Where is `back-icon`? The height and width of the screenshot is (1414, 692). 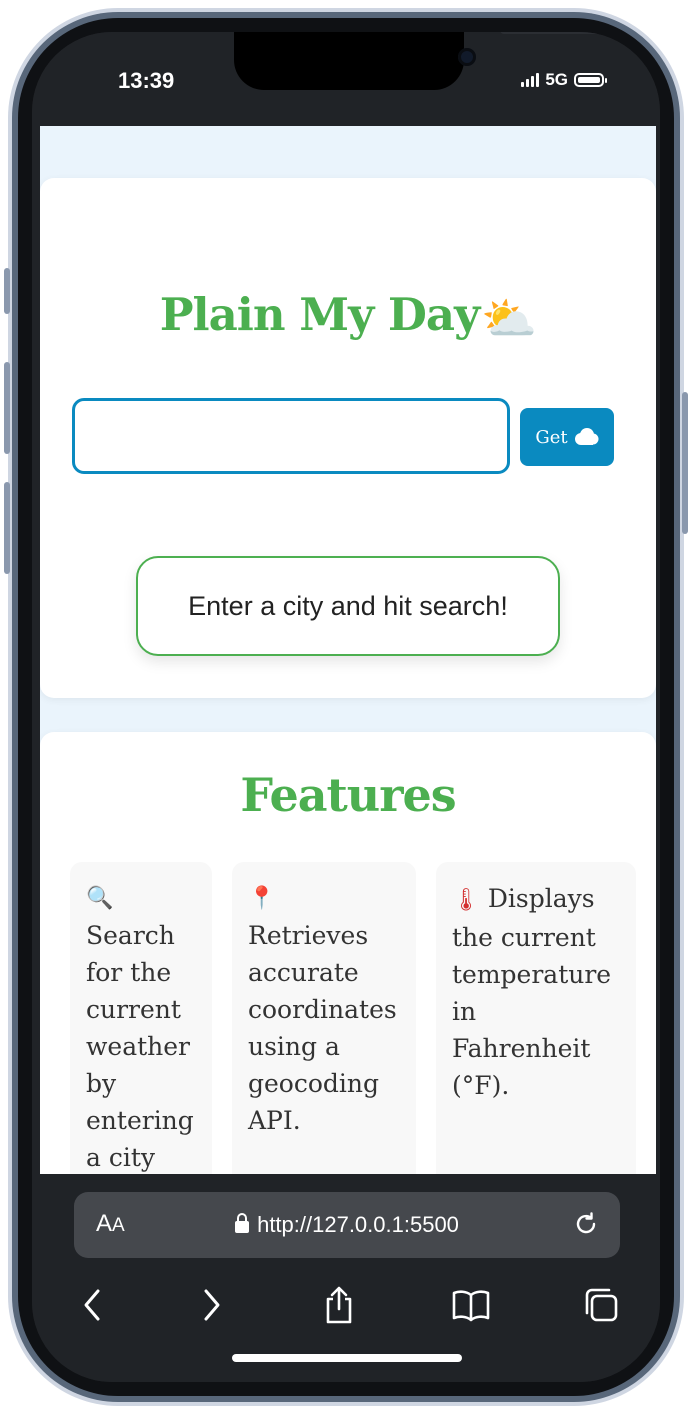
back-icon is located at coordinates (93, 1305).